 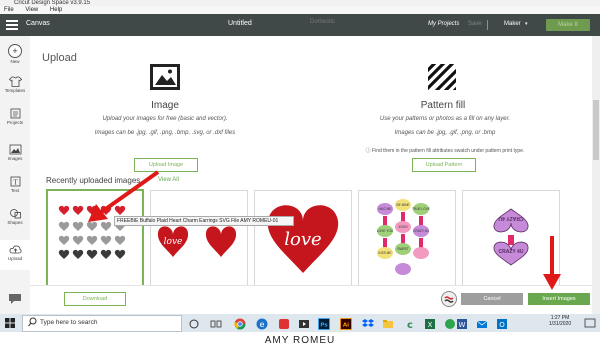 I want to click on svg-text: SWEET, so click(x=402, y=249).